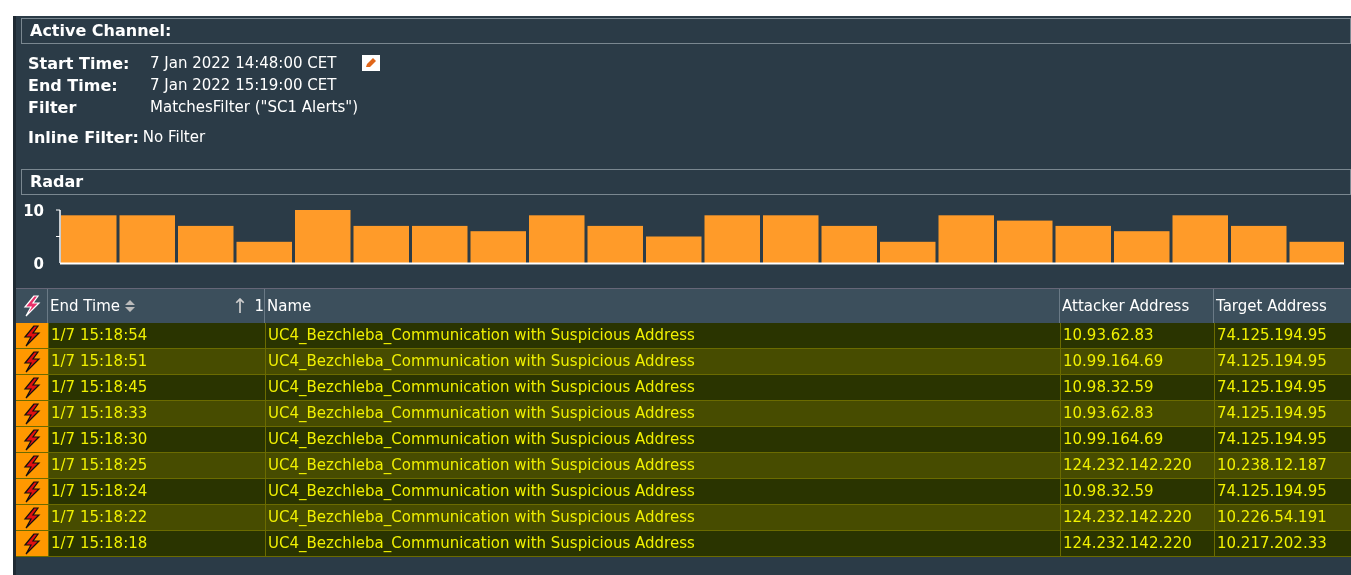 This screenshot has width=1351, height=575. What do you see at coordinates (156, 439) in the screenshot?
I see `table-cell: 1/7 15:18:30` at bounding box center [156, 439].